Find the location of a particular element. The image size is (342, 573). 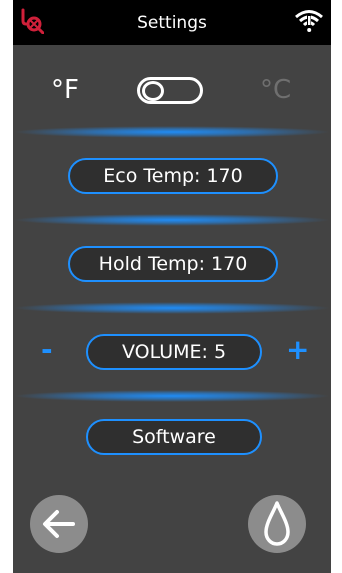

page-title: Settings is located at coordinates (172, 23).